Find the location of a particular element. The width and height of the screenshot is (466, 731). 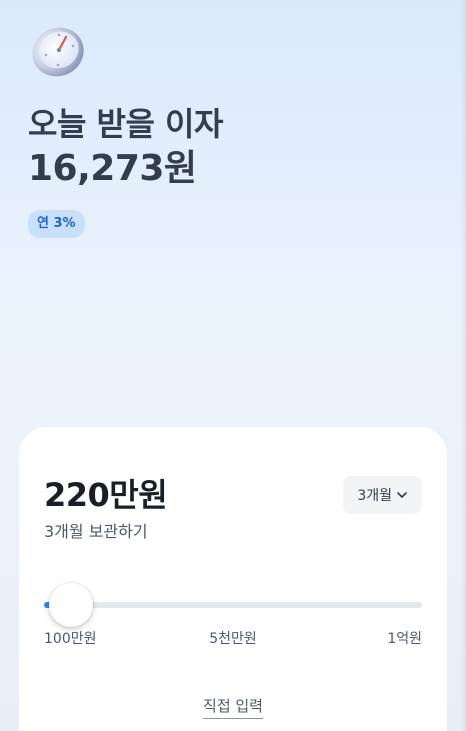

period-subtitle: 3개월 보관하기 is located at coordinates (96, 531).